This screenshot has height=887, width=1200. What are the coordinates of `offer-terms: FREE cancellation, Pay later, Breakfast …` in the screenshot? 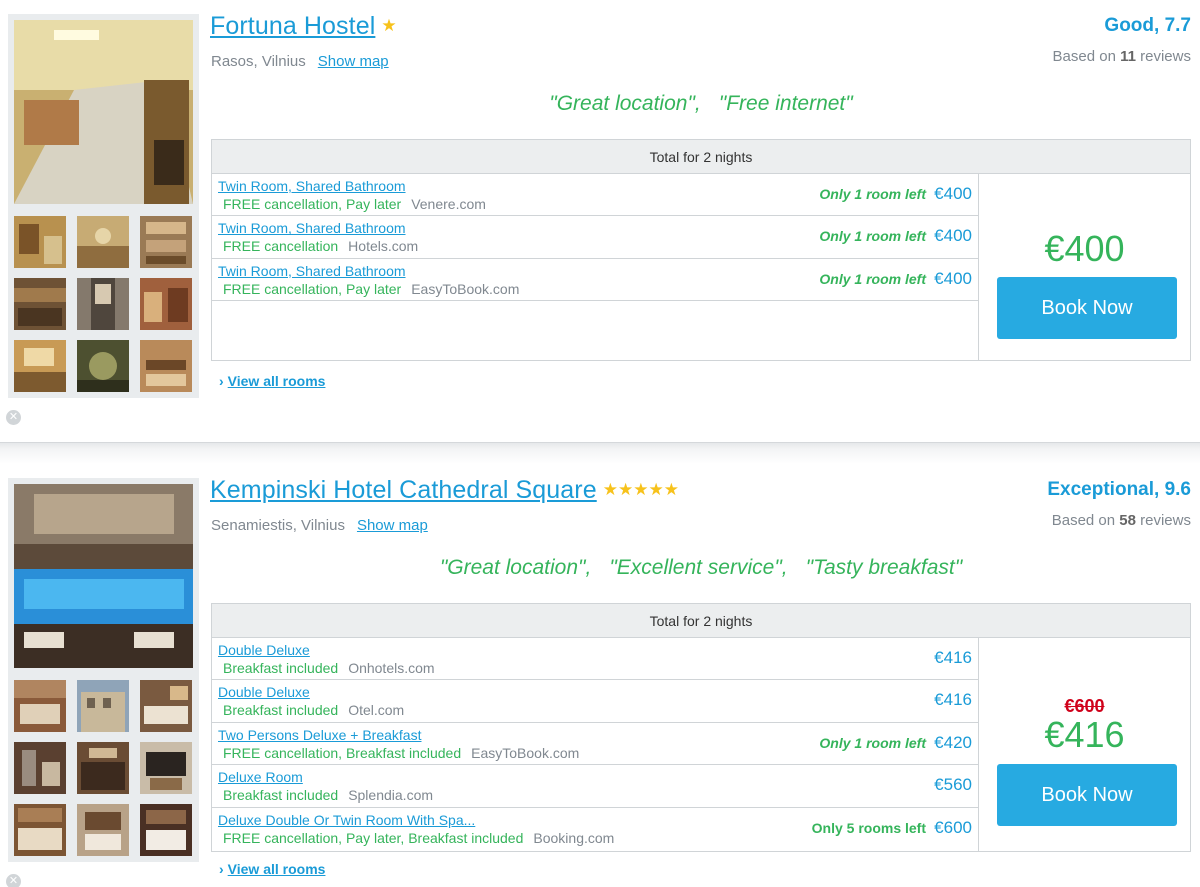 It's located at (419, 837).